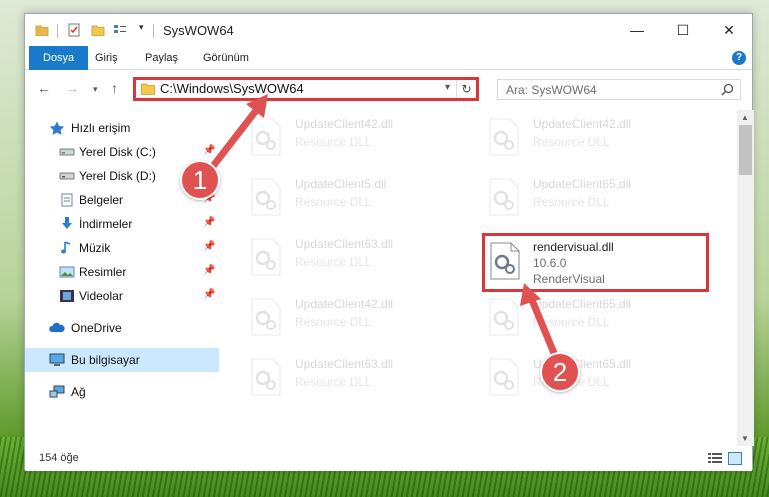  I want to click on chevron-down-icon: ▾, so click(447, 87).